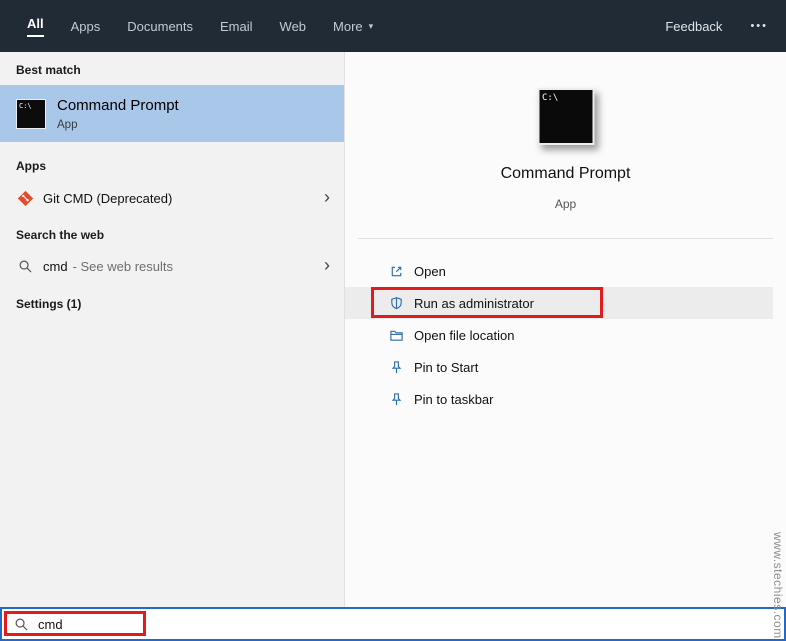  I want to click on best-match-text: Command Prompt App, so click(118, 114).